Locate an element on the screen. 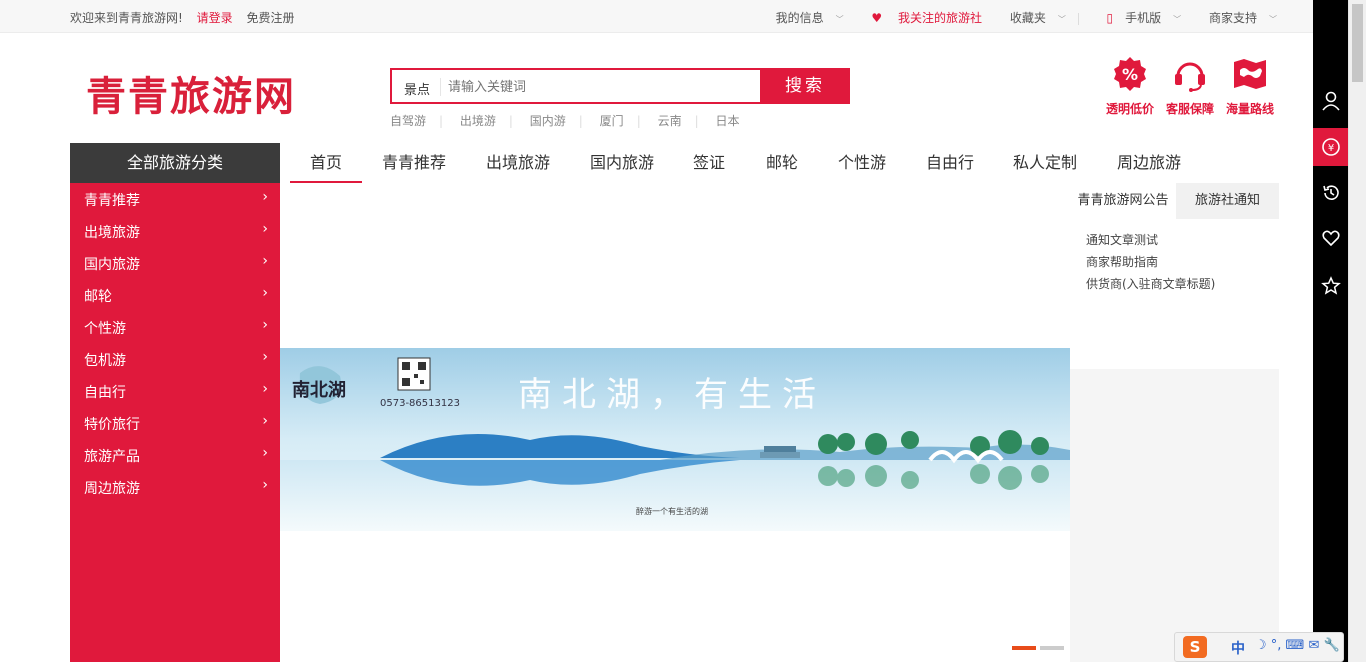  hotword-link: 自驾游 is located at coordinates (408, 121).